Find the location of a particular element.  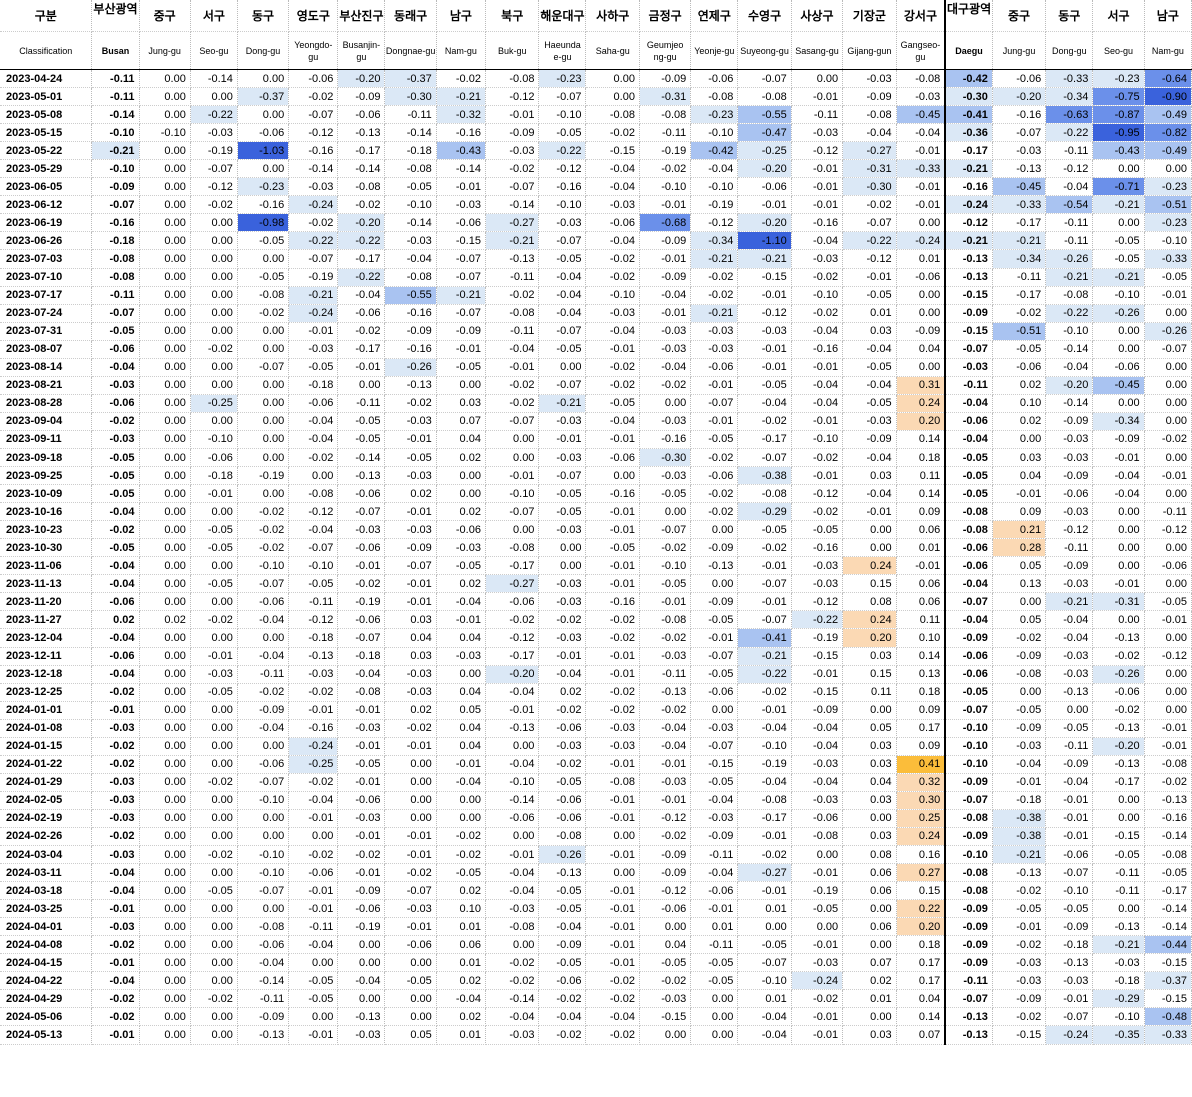

table-cell: -0.04 is located at coordinates (869, 133).